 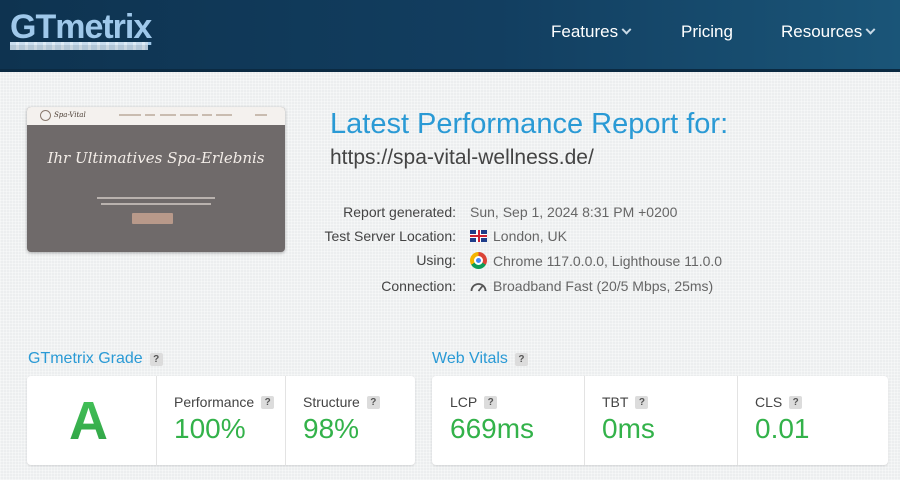 I want to click on metric-label-text: Structure, so click(x=331, y=402).